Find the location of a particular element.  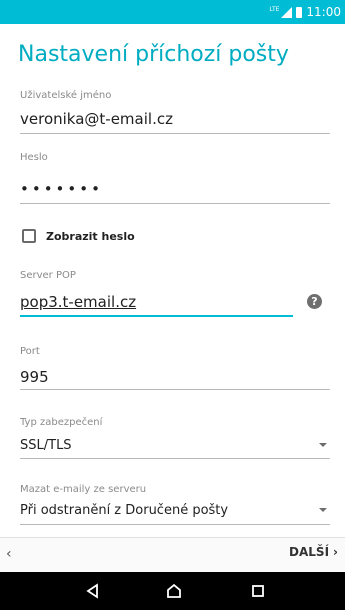

server-label: Server POP is located at coordinates (48, 275).